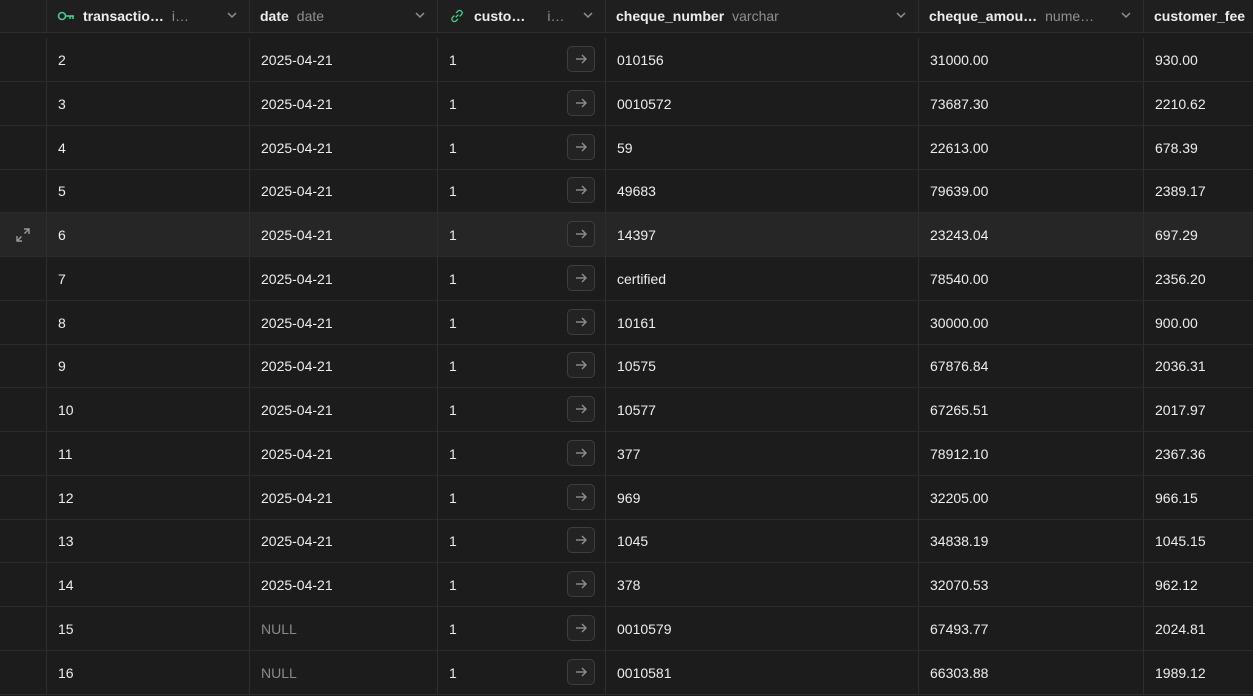 The height and width of the screenshot is (696, 1253). What do you see at coordinates (148, 584) in the screenshot?
I see `cell-transaction-id: 14` at bounding box center [148, 584].